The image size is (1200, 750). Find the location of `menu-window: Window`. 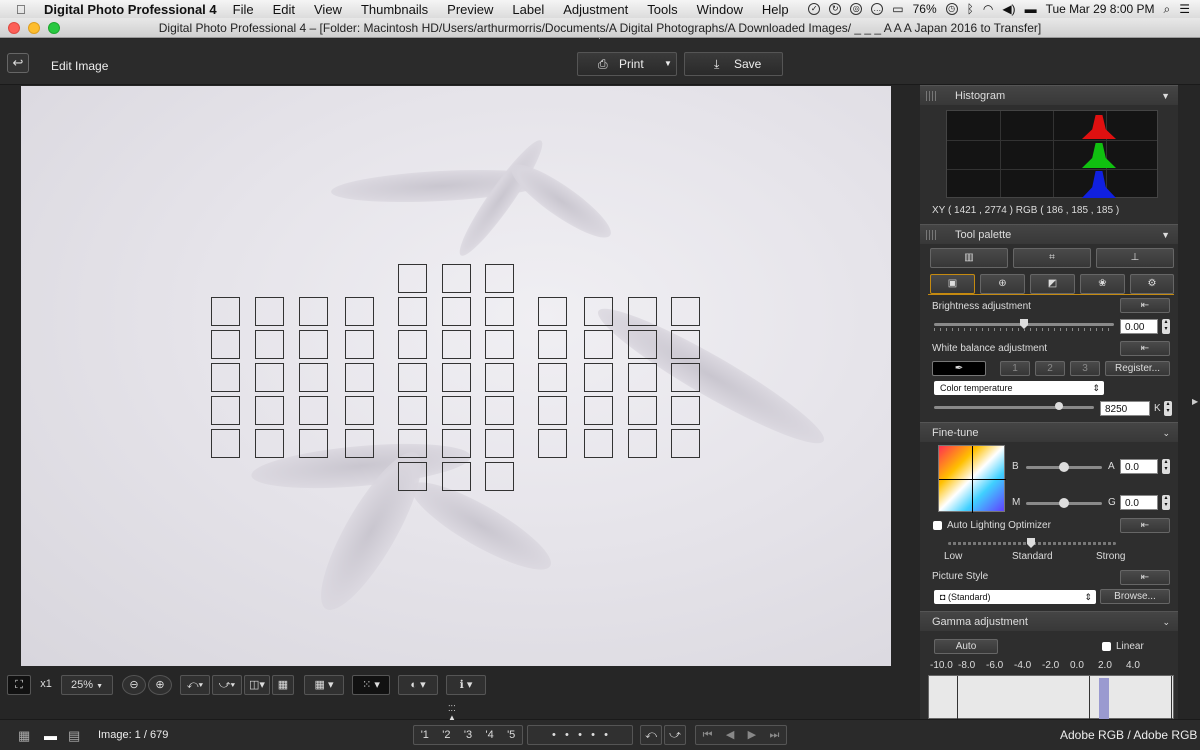

menu-window: Window is located at coordinates (720, 9).